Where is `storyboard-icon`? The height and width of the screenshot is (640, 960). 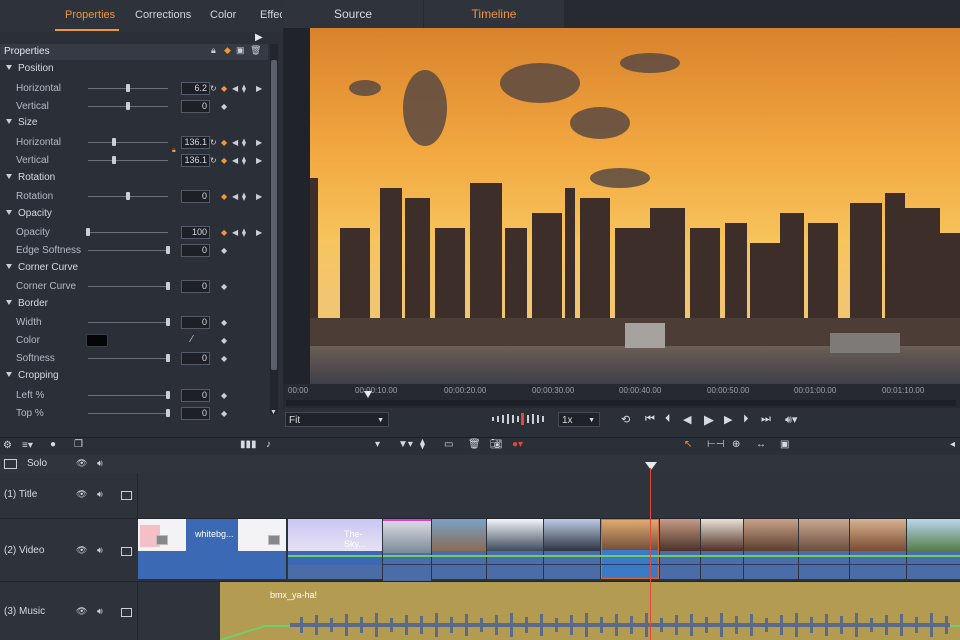
storyboard-icon is located at coordinates (10, 464).